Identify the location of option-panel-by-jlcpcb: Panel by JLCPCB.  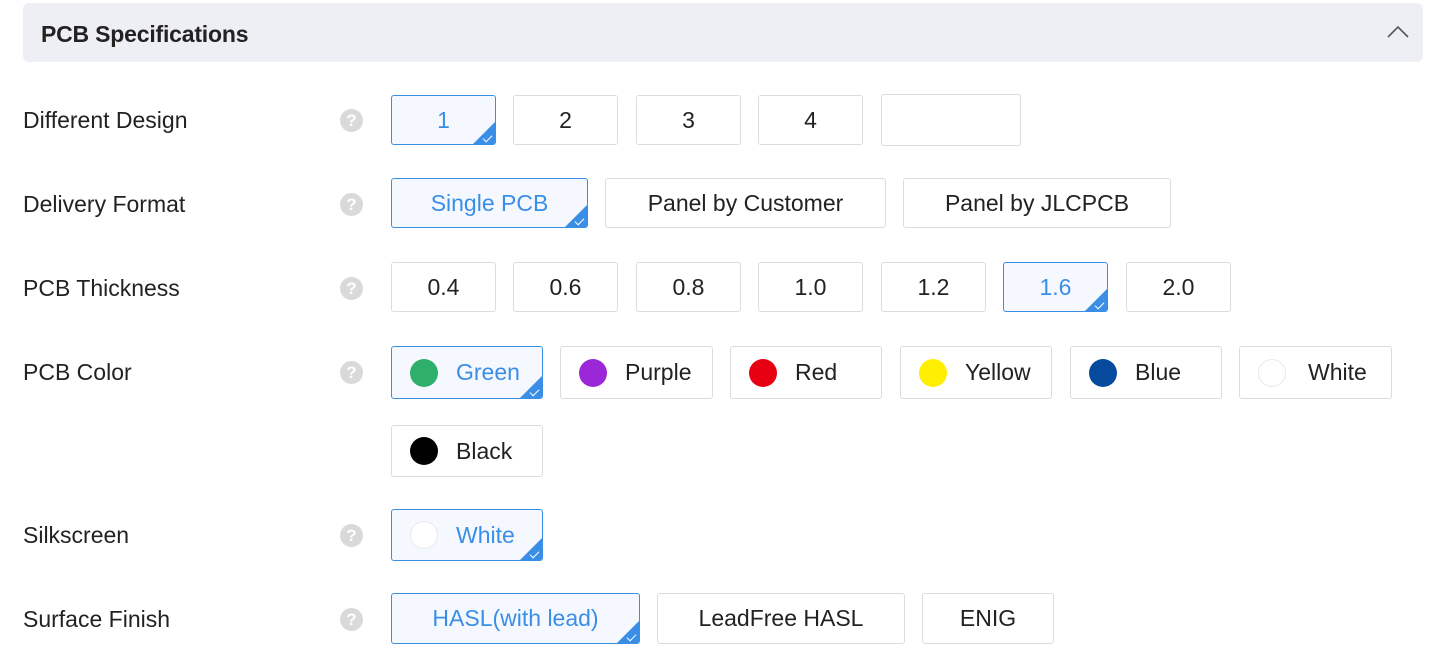
(1037, 203).